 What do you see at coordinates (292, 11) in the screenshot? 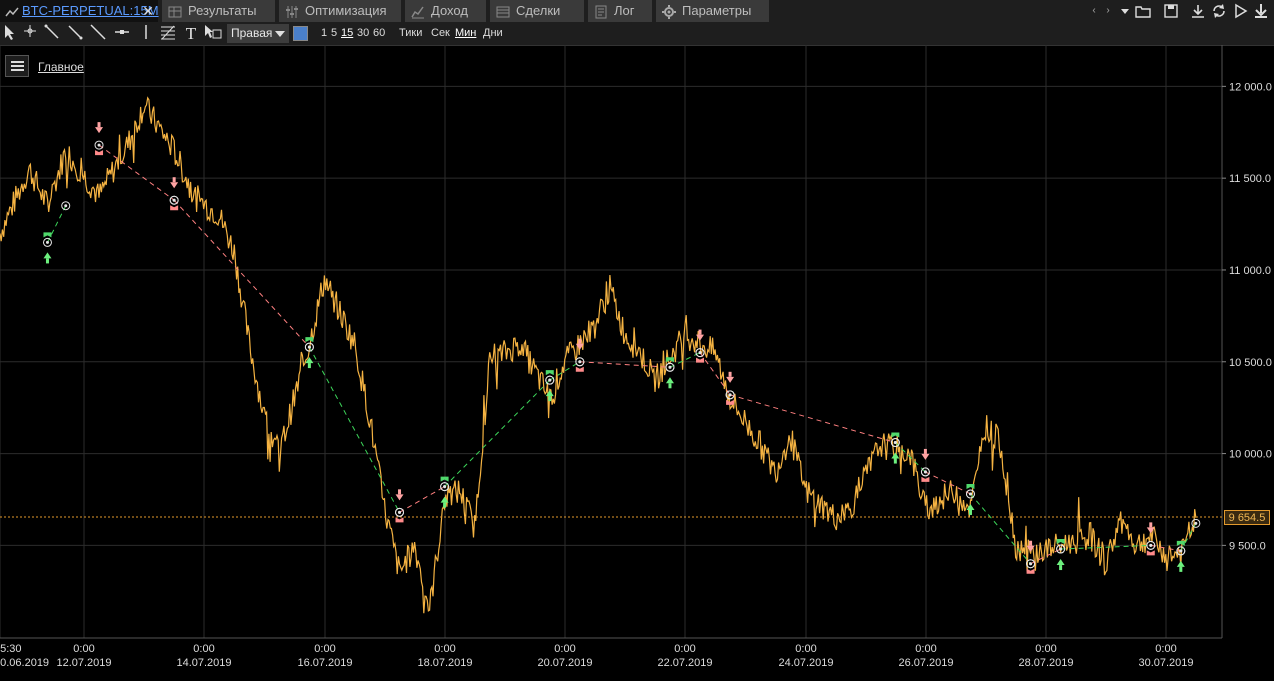
I see `optimization-icon` at bounding box center [292, 11].